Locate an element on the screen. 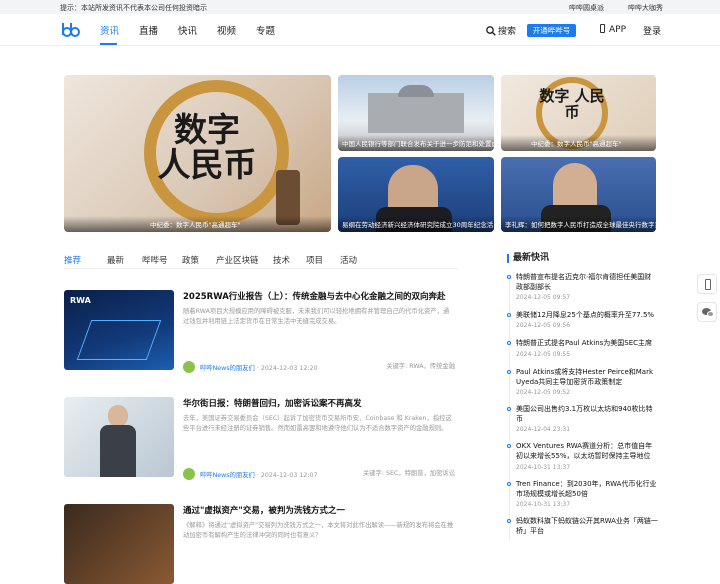  app-download-link: APP is located at coordinates (613, 29).